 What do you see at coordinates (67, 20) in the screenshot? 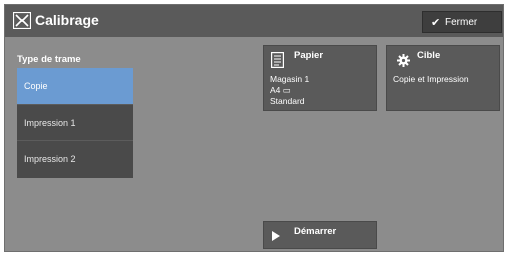
I see `page-title: Calibrage` at bounding box center [67, 20].